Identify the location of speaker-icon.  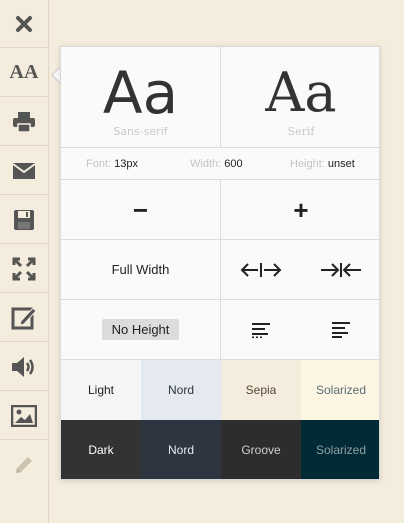
(23, 366).